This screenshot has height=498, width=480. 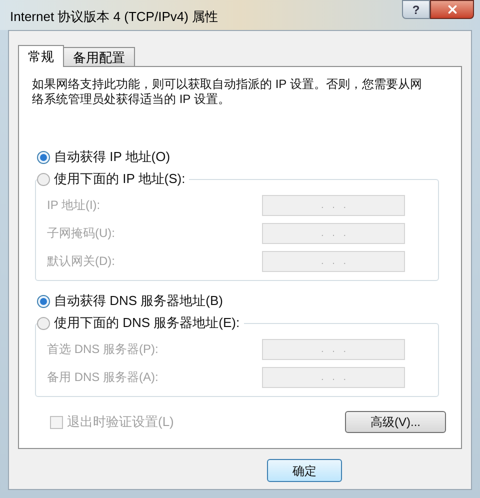 What do you see at coordinates (41, 56) in the screenshot?
I see `tab: 常规` at bounding box center [41, 56].